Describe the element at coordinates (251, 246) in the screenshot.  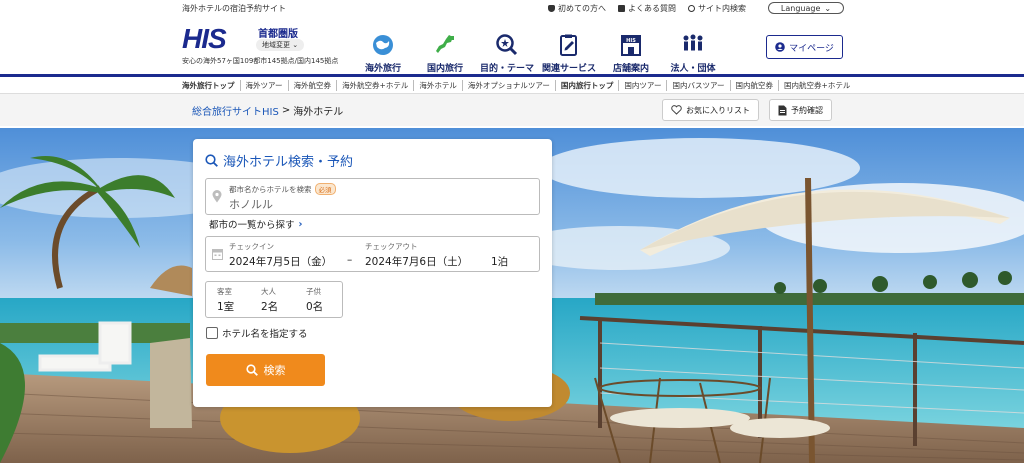
I see `checkin-label: チェックイン` at that location.